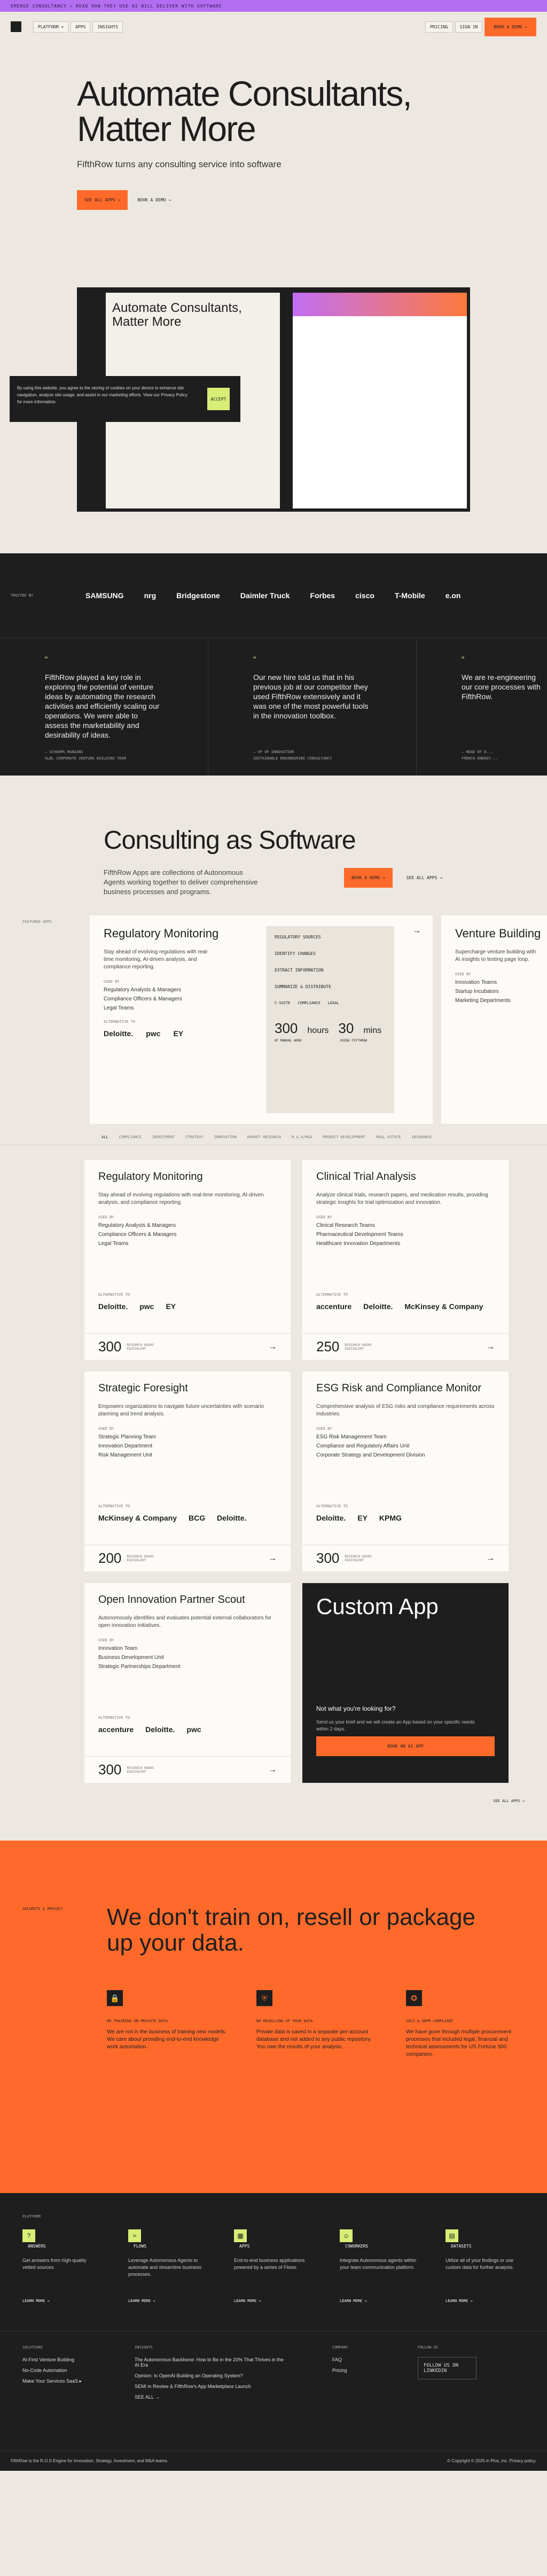 The height and width of the screenshot is (2576, 547). Describe the element at coordinates (447, 2368) in the screenshot. I see `linkedin-button: FOLLOW US ON LINKEDIN` at that location.